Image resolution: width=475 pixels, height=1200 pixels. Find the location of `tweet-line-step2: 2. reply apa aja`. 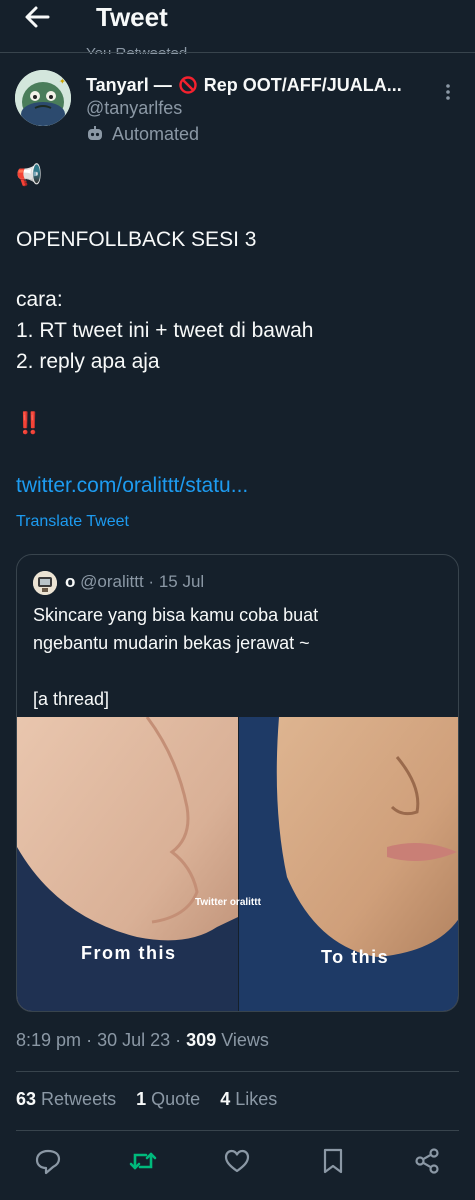

tweet-line-step2: 2. reply apa aja is located at coordinates (88, 361).